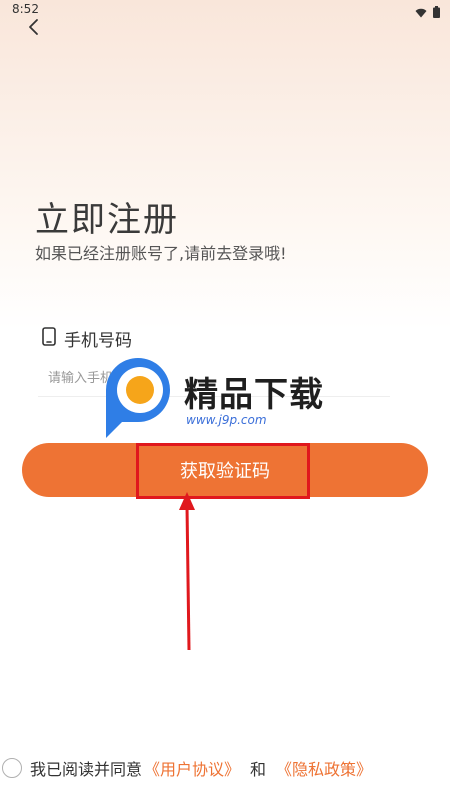  Describe the element at coordinates (225, 10) in the screenshot. I see `status-bar: 8:52` at that location.